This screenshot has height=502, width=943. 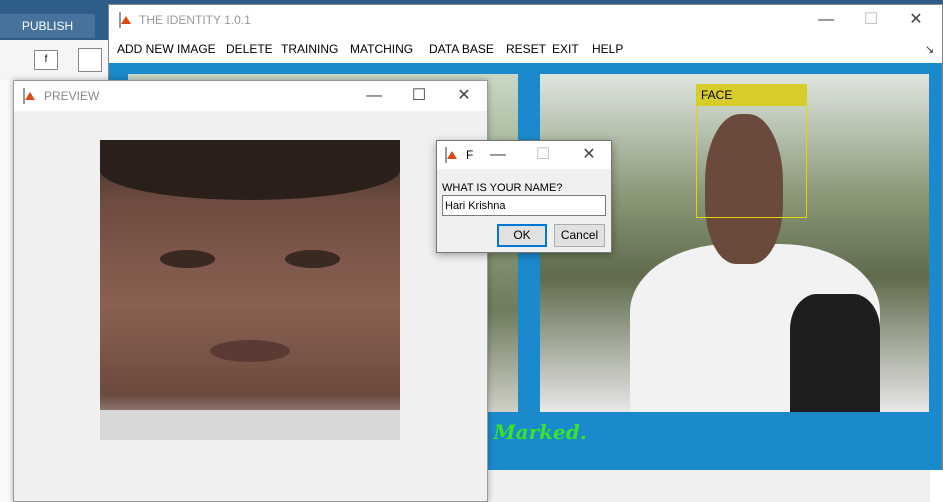 I want to click on publish-tab: PUBLISH, so click(x=47, y=26).